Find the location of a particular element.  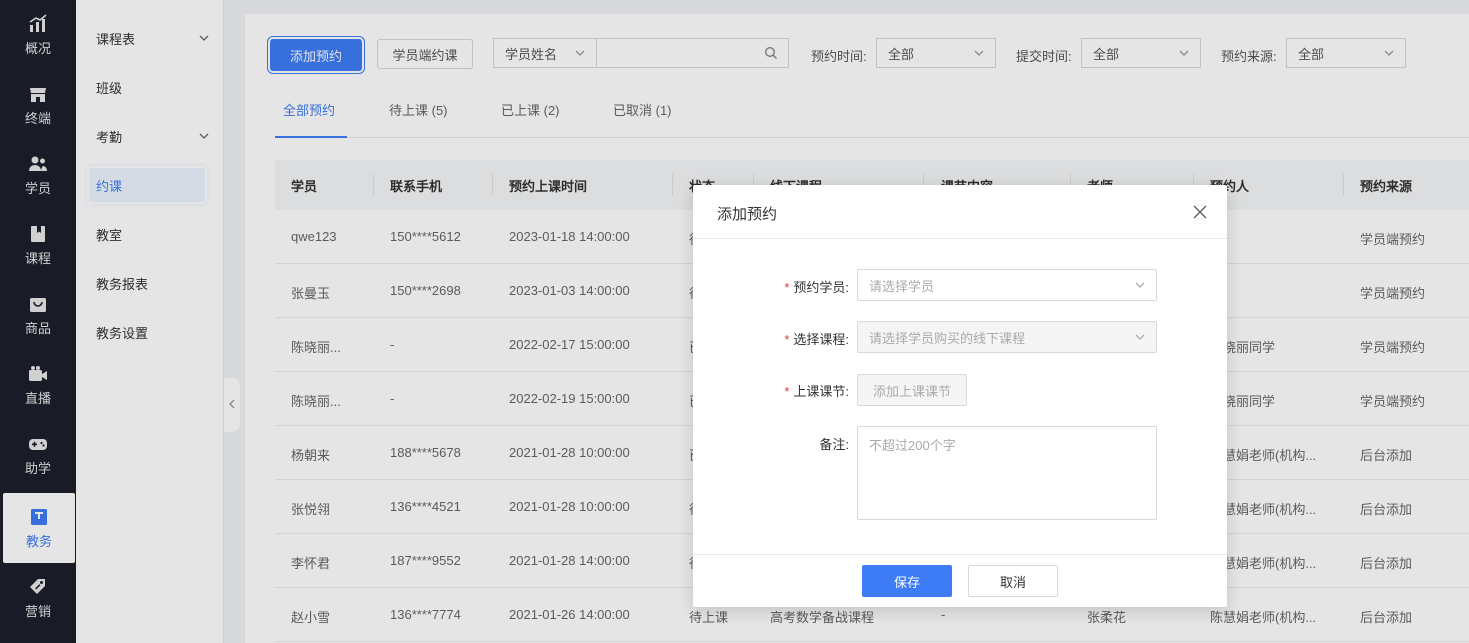

course-field-label: * 选择课程: is located at coordinates (816, 339).